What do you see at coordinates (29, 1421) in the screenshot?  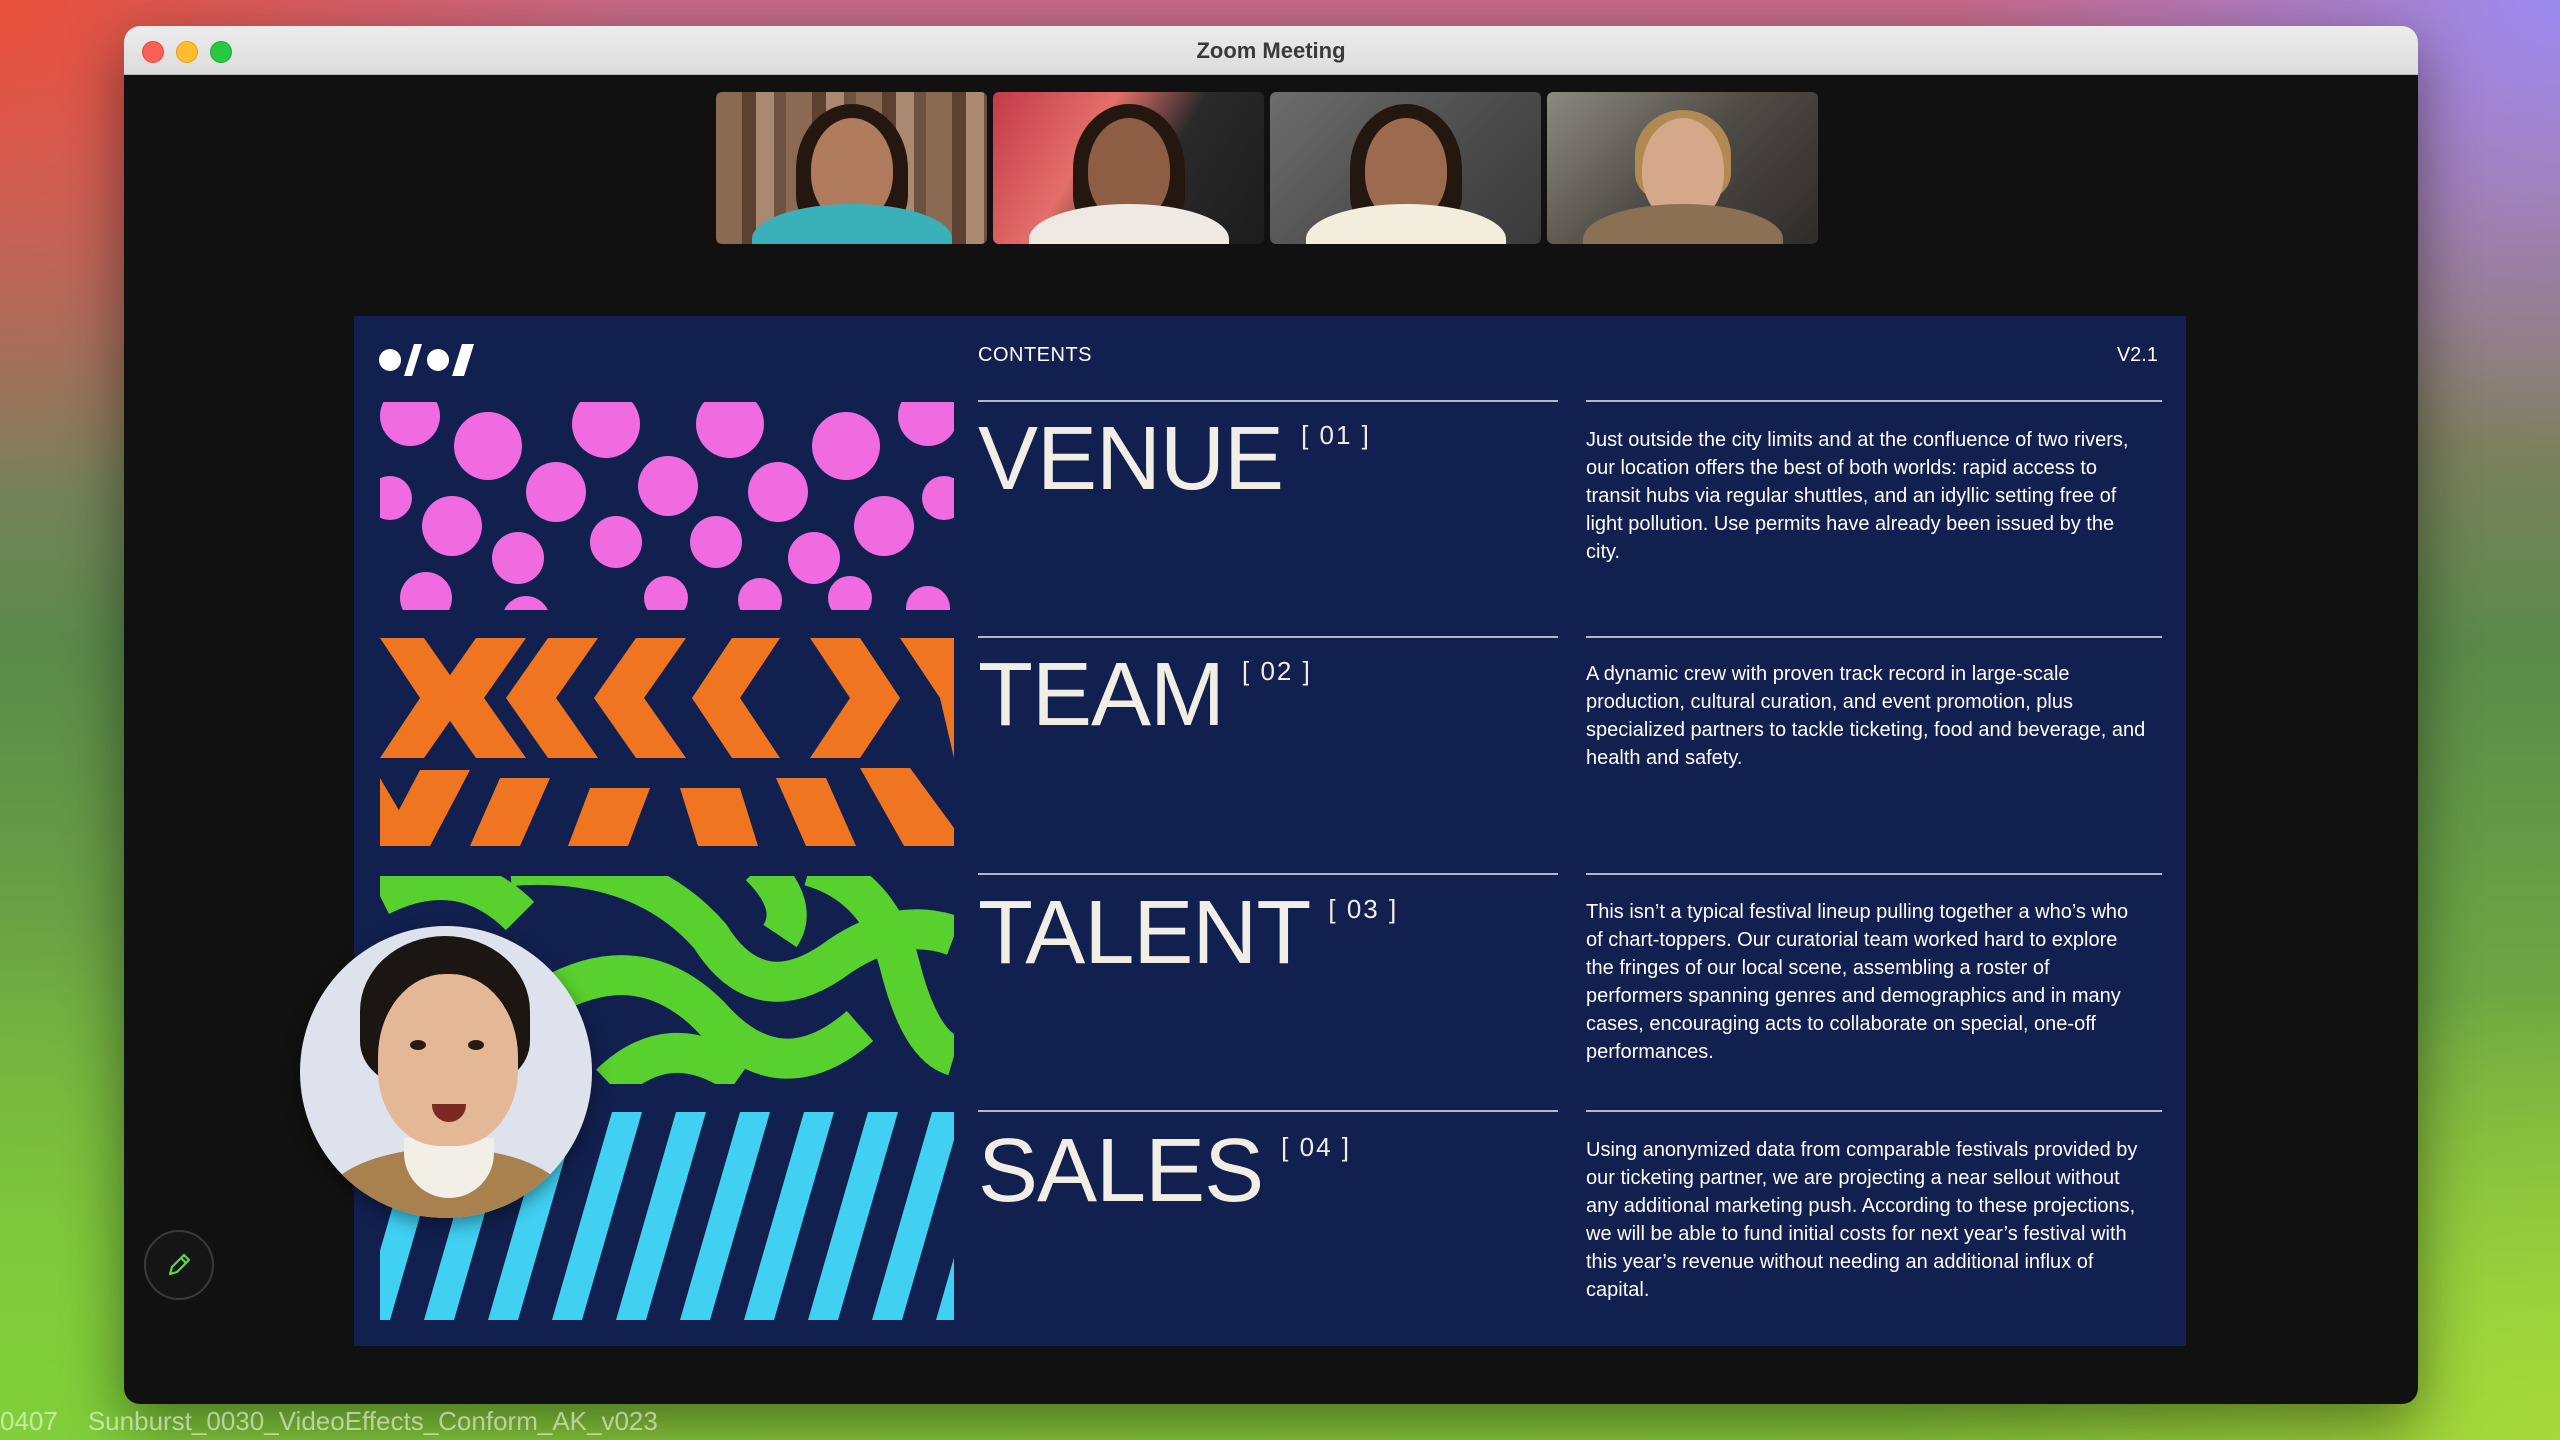 I see `frame-number: 0407` at bounding box center [29, 1421].